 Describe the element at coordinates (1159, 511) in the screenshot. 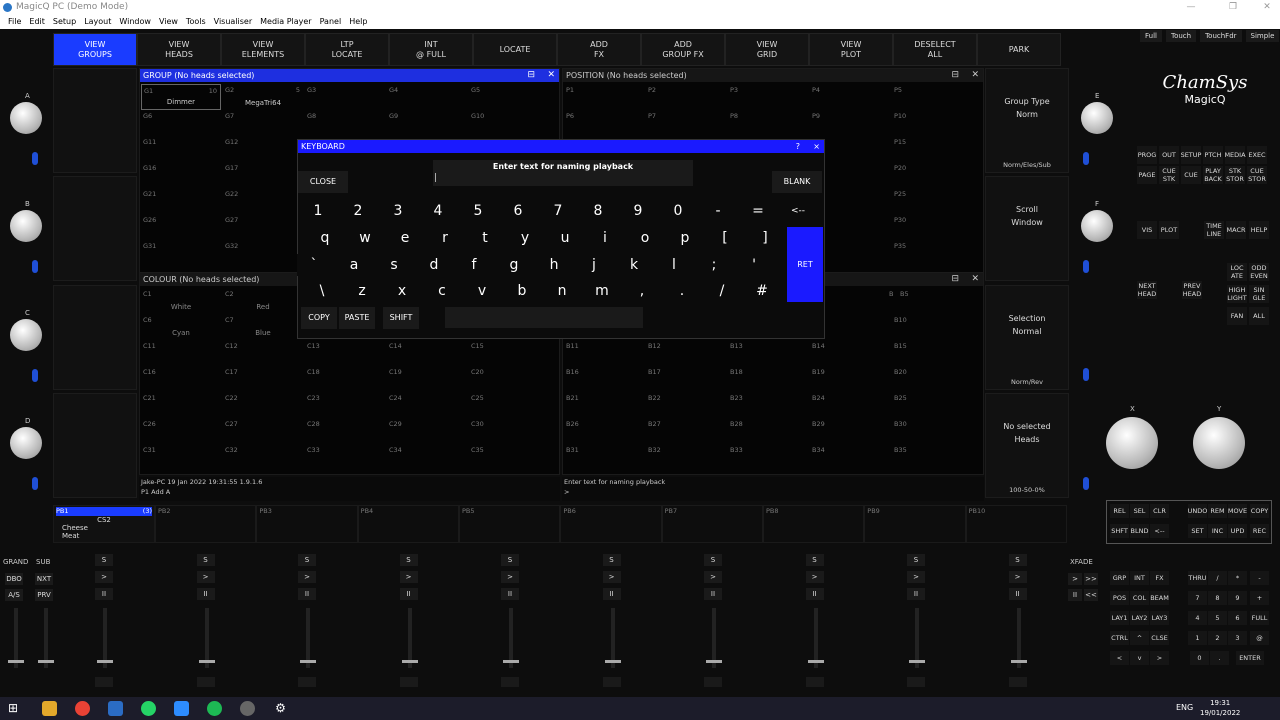

I see `edit-key: CLR` at that location.